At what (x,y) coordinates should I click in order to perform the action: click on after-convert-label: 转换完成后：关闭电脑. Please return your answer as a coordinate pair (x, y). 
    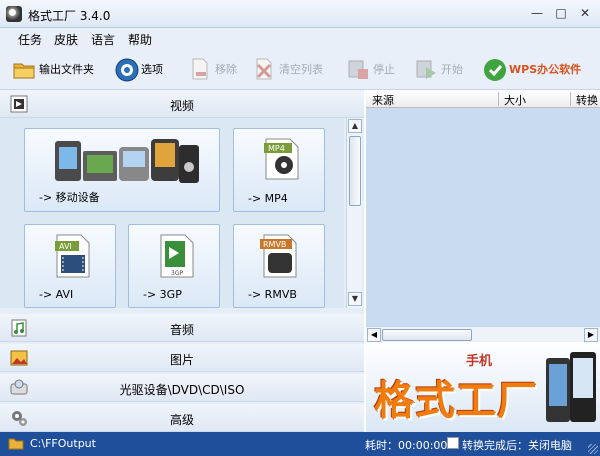
    Looking at the image, I should click on (517, 445).